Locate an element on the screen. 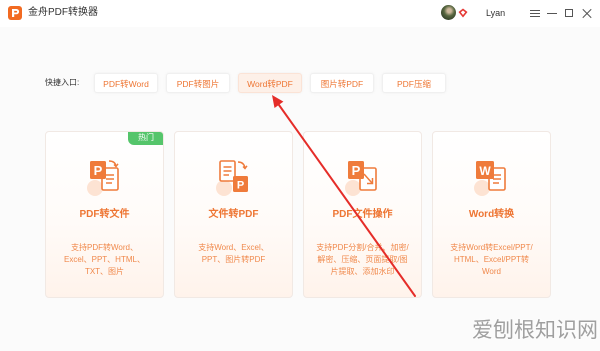  quick-entry-pdf-to-word: PDF转Word is located at coordinates (126, 83).